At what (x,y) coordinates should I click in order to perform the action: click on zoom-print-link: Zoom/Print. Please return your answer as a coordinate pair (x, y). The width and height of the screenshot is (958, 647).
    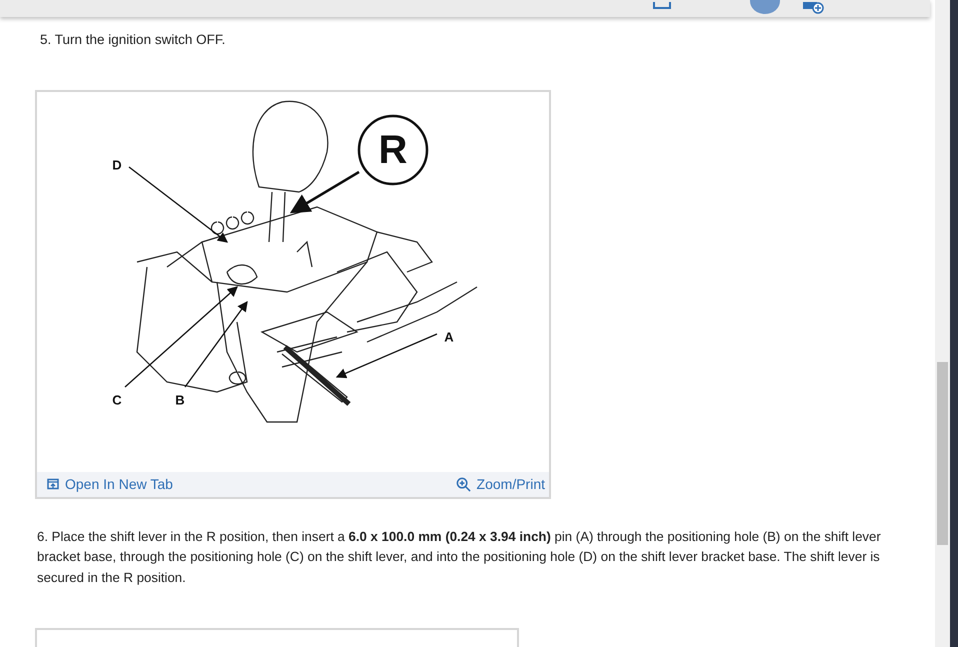
    Looking at the image, I should click on (500, 484).